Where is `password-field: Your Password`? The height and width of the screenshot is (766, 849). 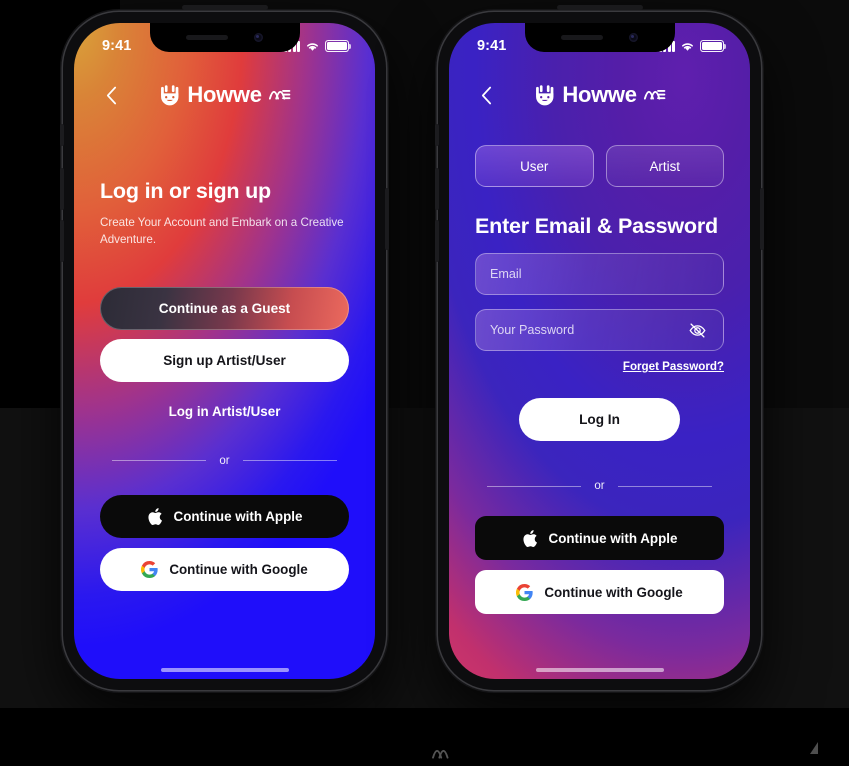
password-field: Your Password is located at coordinates (599, 330).